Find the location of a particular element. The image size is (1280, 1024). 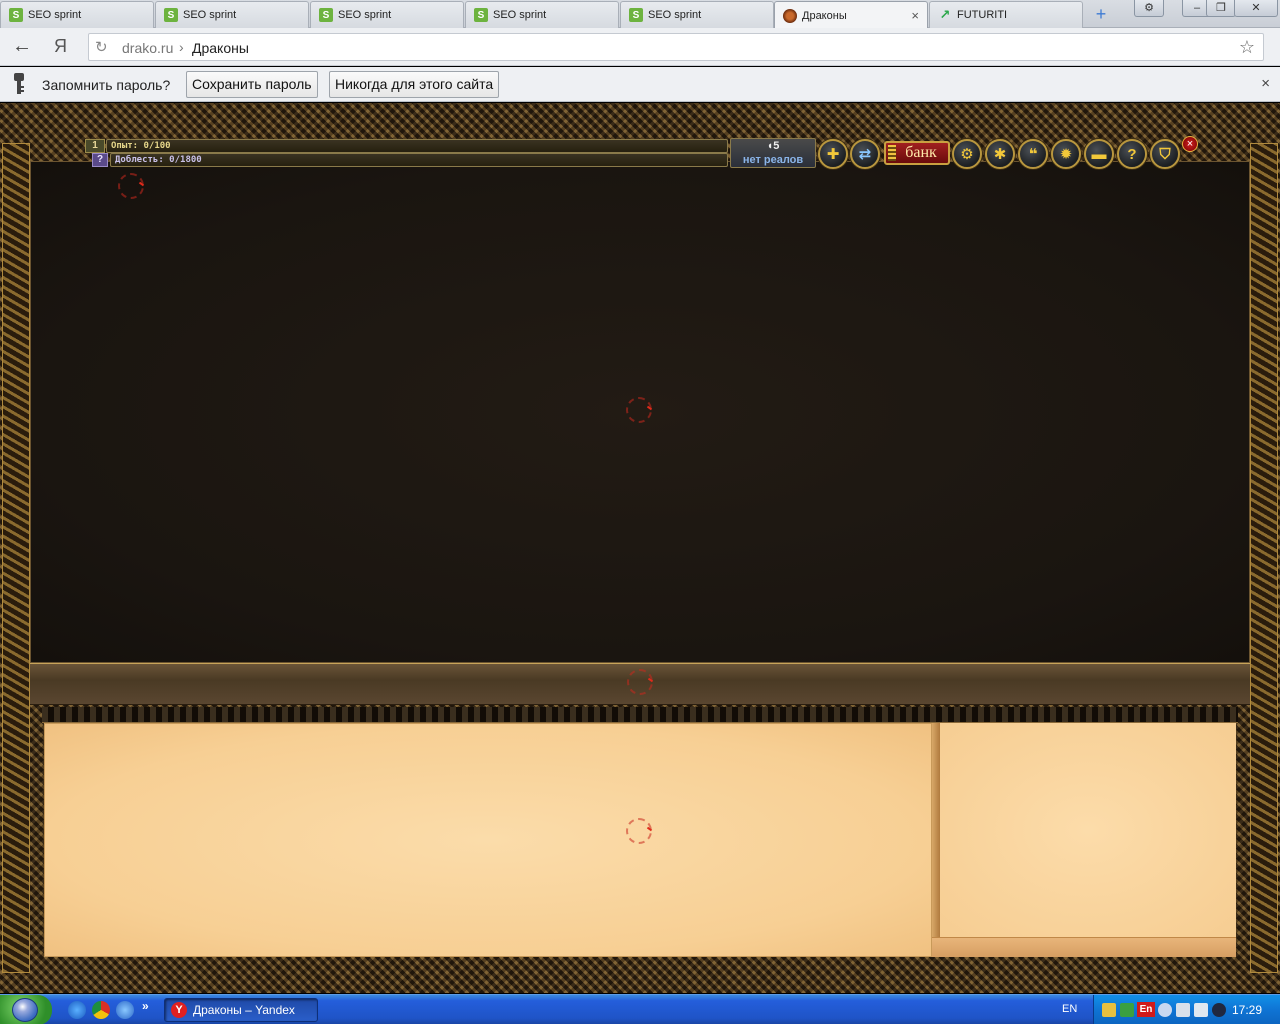

player-list-footer is located at coordinates (1084, 947).